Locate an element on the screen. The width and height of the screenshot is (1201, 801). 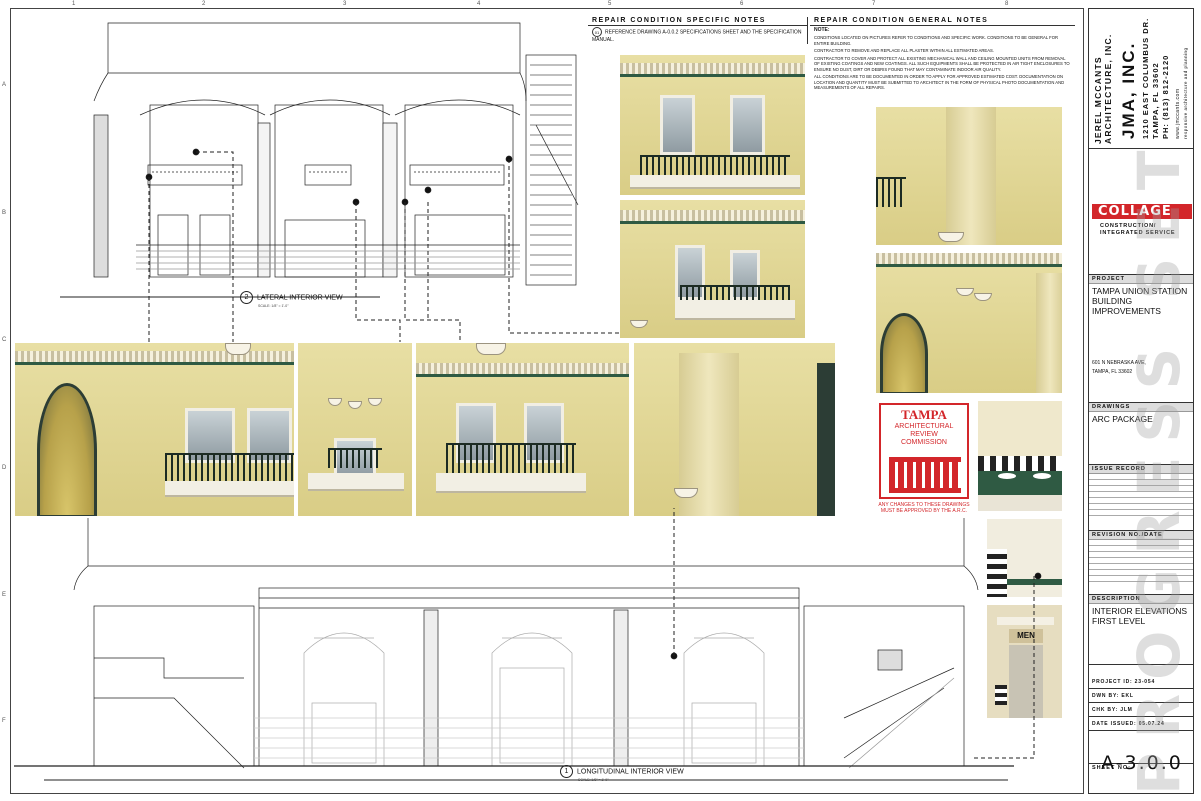
general-notes-label: NOTE: is located at coordinates (822, 30).